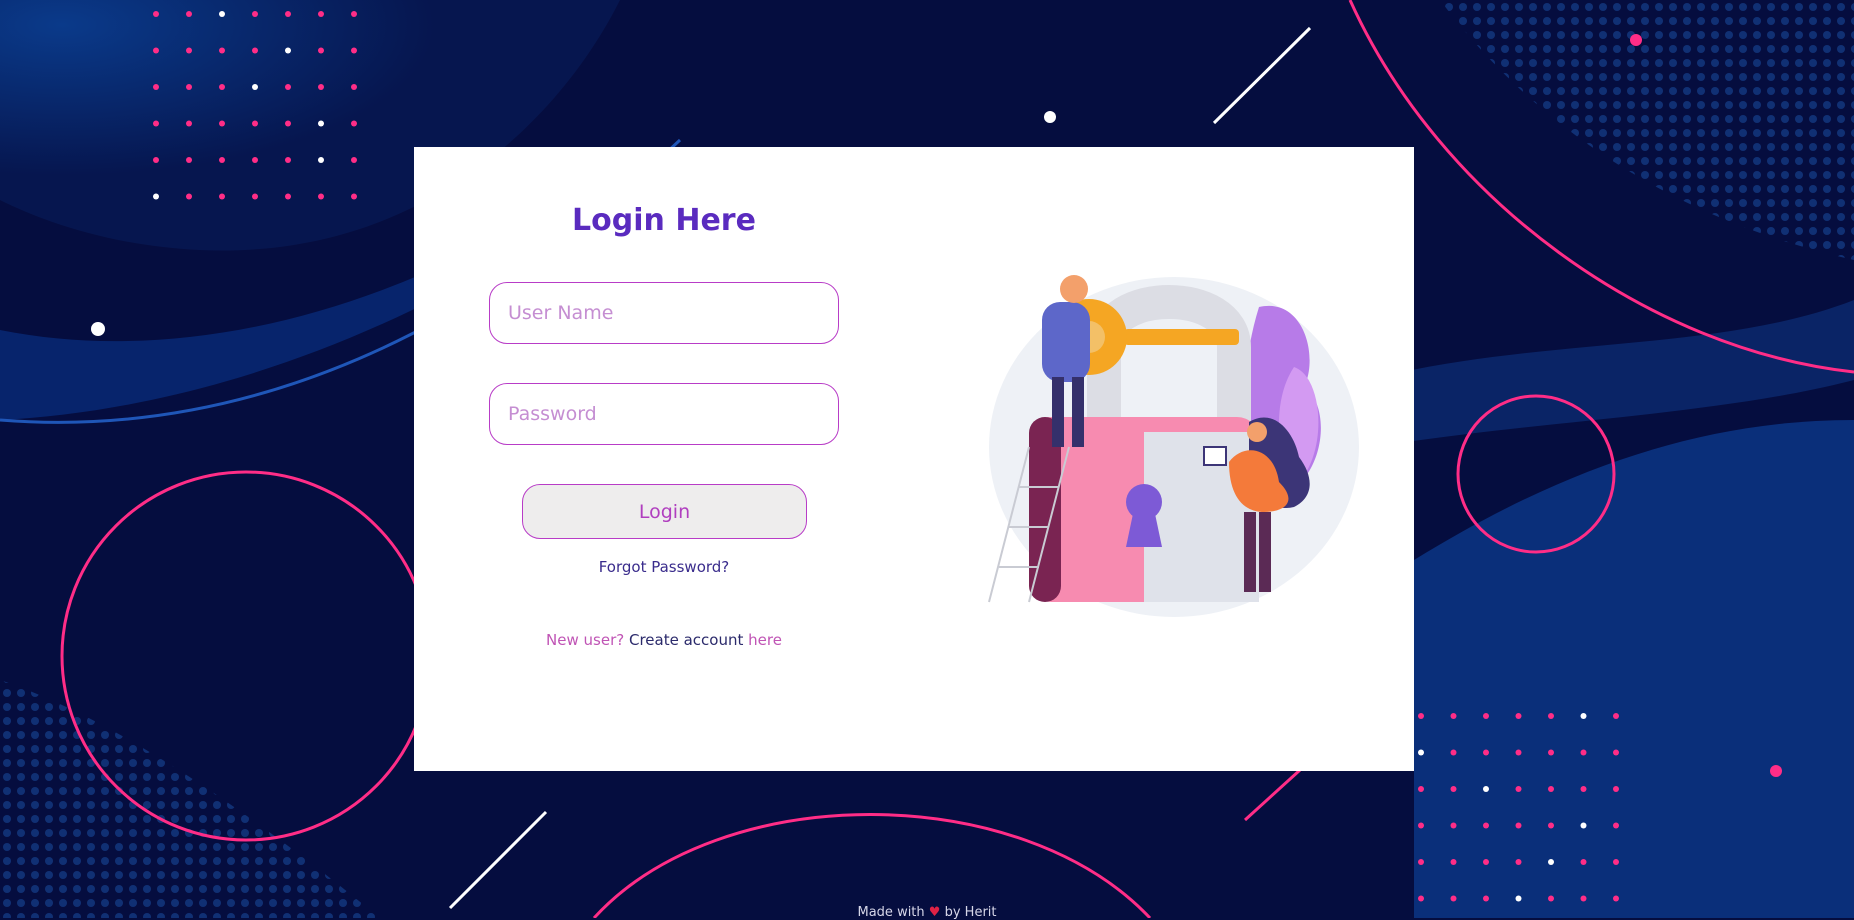  What do you see at coordinates (1173, 446) in the screenshot?
I see `padlock-key-illustration` at bounding box center [1173, 446].